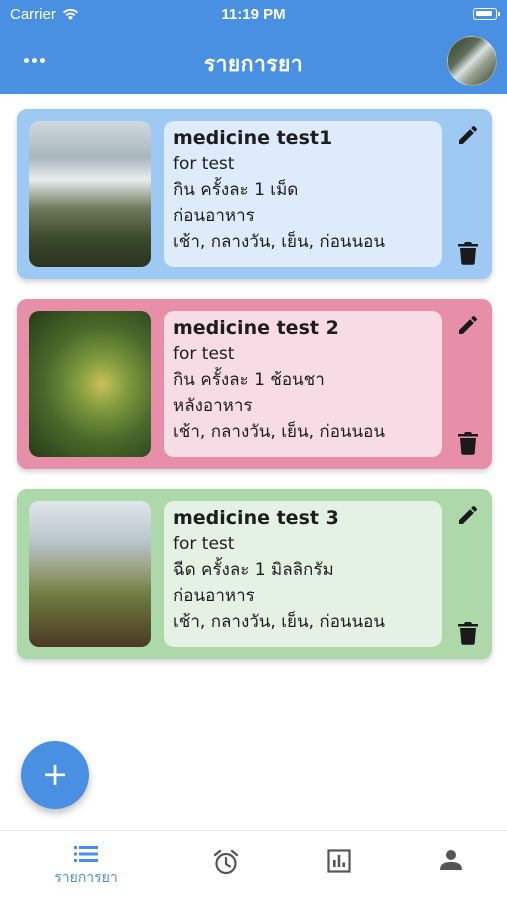  What do you see at coordinates (253, 64) in the screenshot?
I see `page-title: รายการยา` at bounding box center [253, 64].